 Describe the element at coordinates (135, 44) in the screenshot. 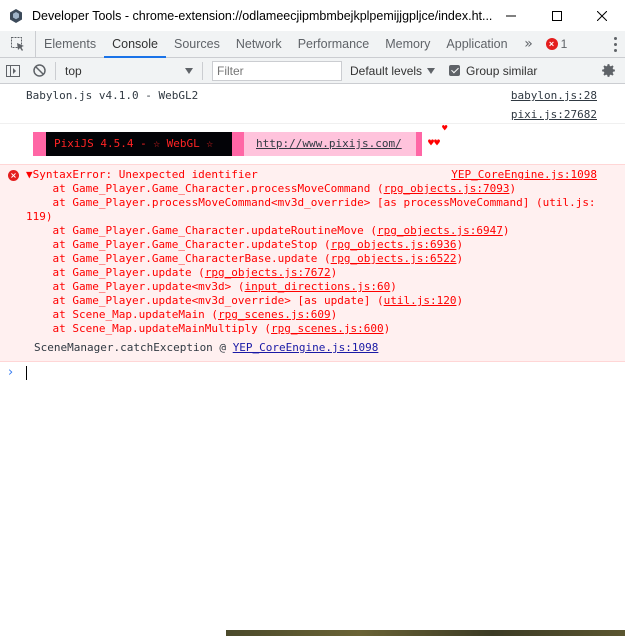

I see `tab-console: Console` at that location.